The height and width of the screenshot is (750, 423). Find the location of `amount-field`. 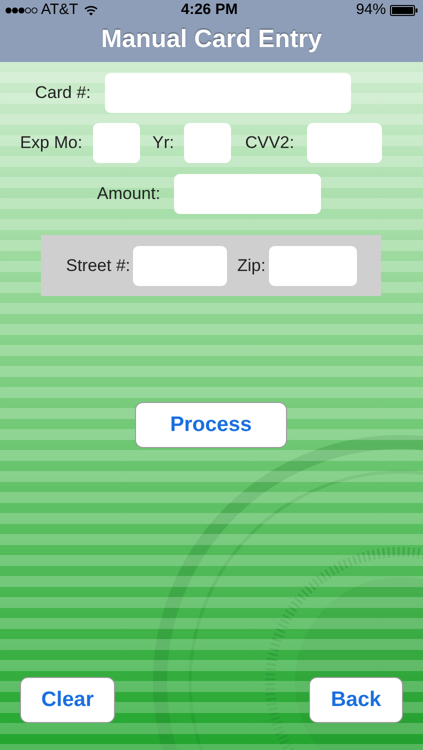

amount-field is located at coordinates (248, 194).